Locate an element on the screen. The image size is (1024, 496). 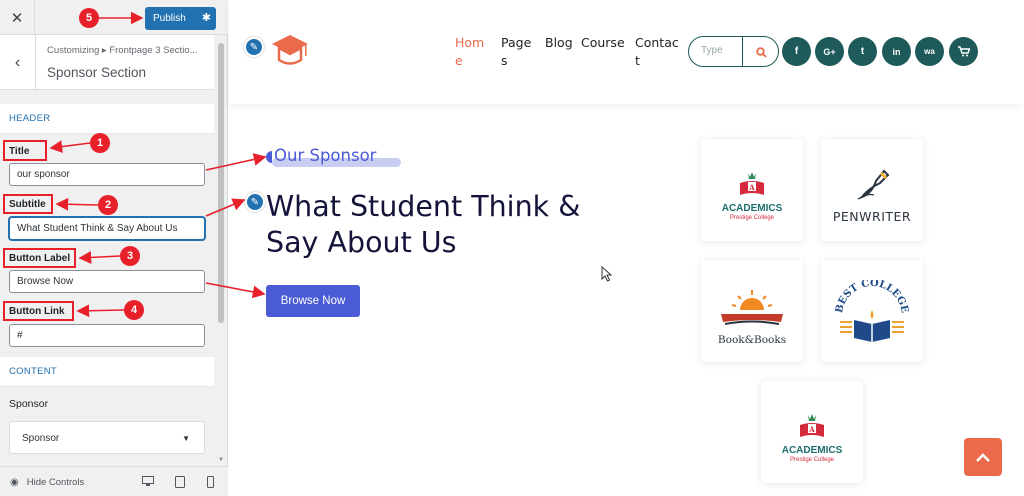
search-input: Type is located at coordinates (712, 50).